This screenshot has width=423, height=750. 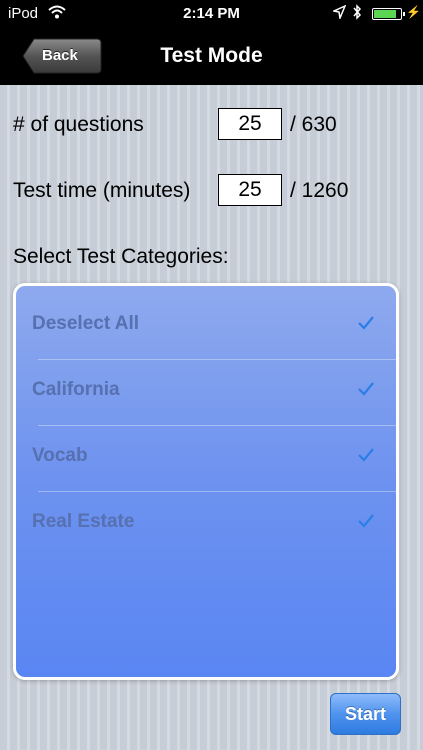 I want to click on category-label: Deselect All, so click(x=86, y=323).